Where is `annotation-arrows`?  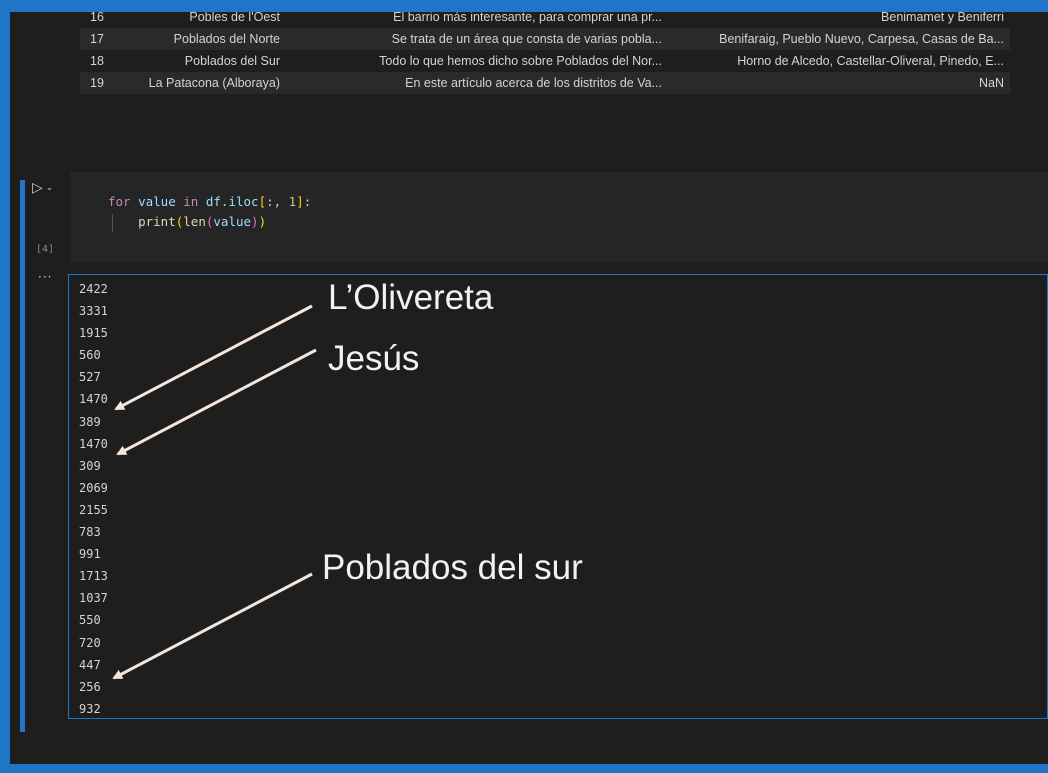 annotation-arrows is located at coordinates (214, 492).